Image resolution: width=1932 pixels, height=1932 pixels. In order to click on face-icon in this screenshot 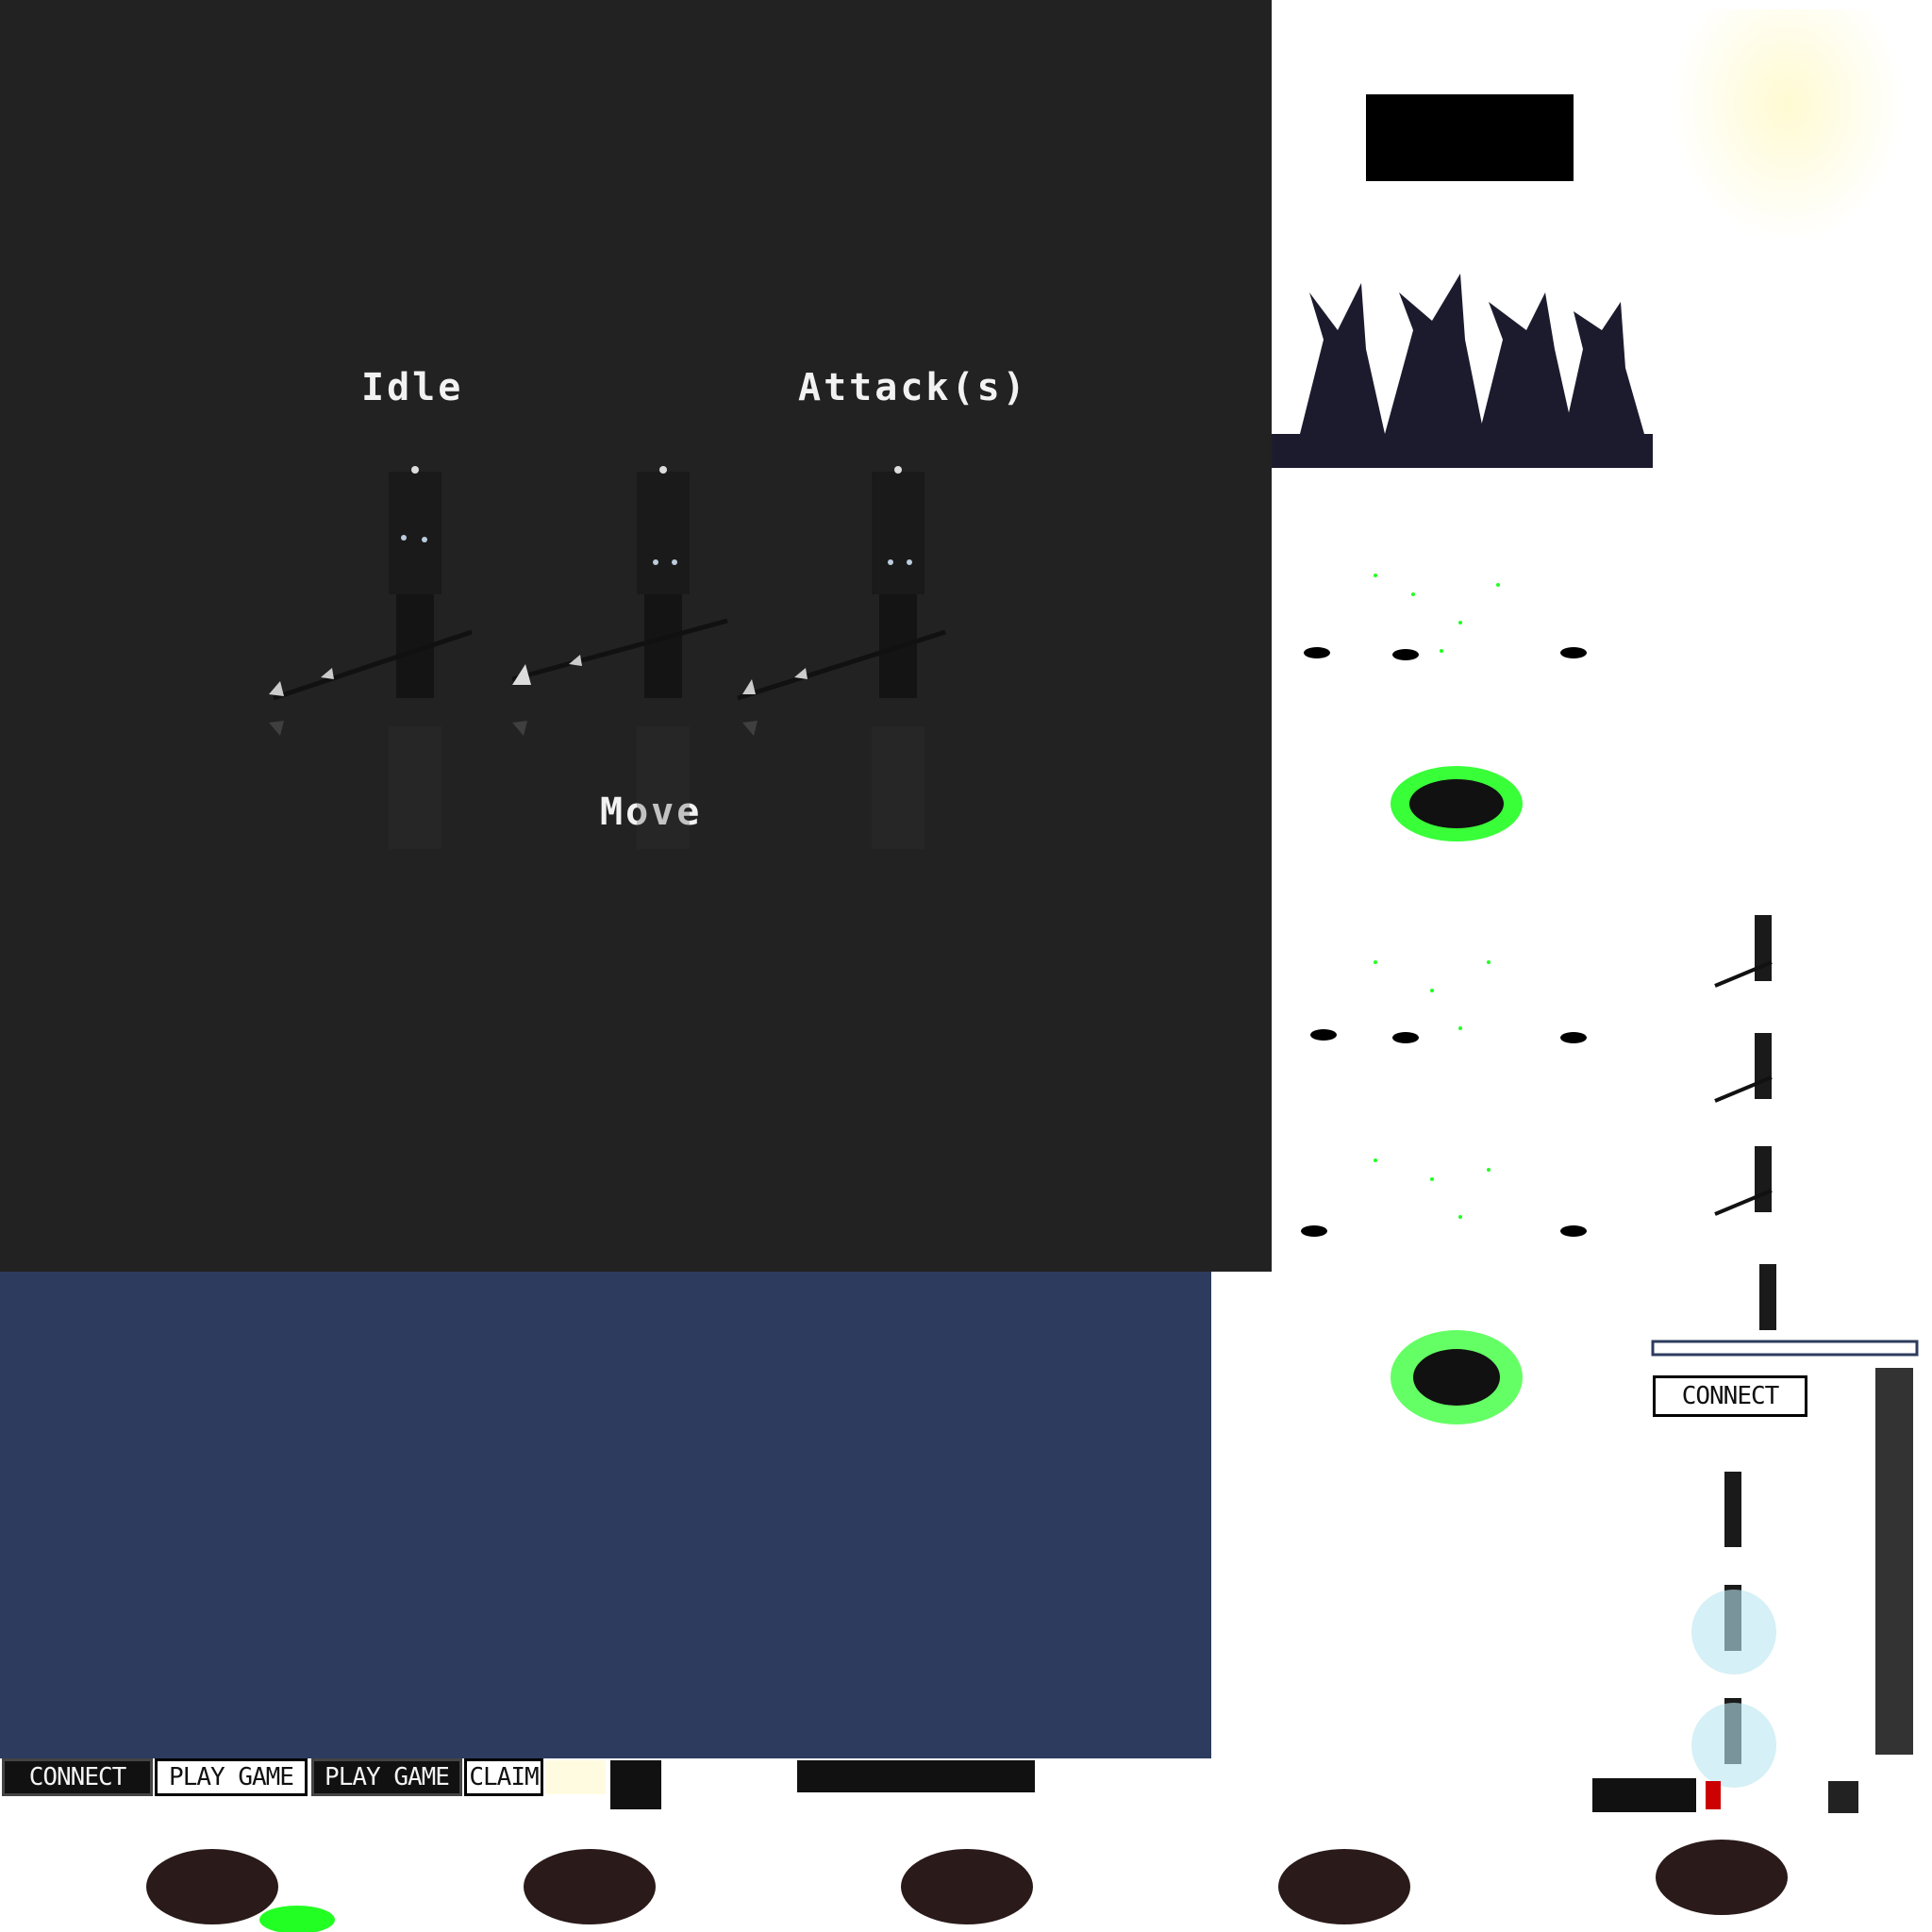, I will do `click(636, 1785)`.